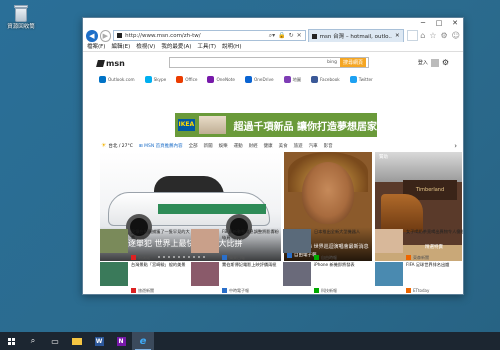 This screenshot has height=350, width=500. What do you see at coordinates (55, 341) in the screenshot?
I see `task-view-icon: ▭` at bounding box center [55, 341].